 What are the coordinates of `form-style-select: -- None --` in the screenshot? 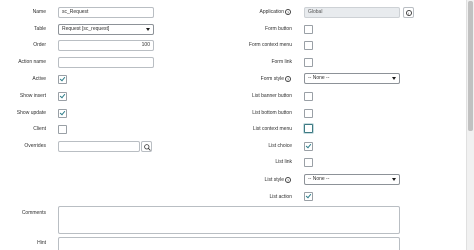 It's located at (352, 78).